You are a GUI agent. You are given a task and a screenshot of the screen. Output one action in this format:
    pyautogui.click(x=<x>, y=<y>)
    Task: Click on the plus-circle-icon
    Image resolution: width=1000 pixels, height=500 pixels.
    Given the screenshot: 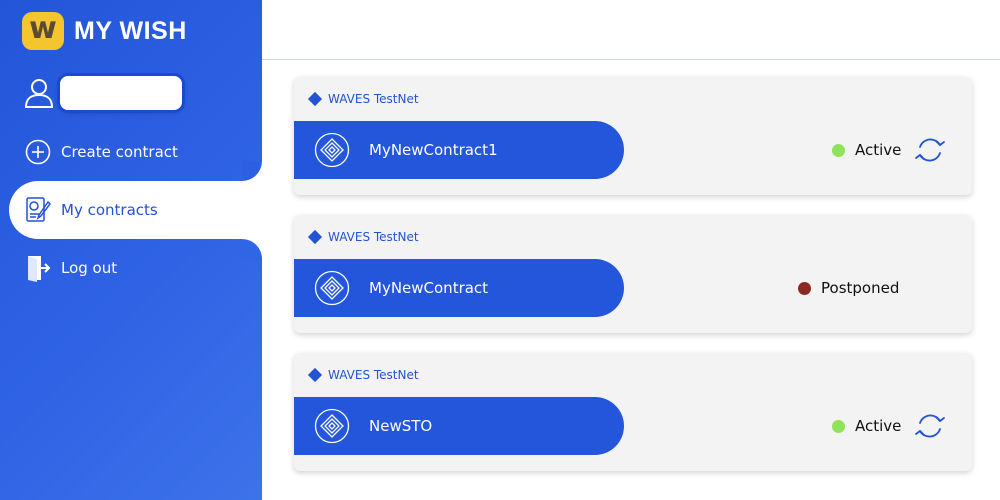 What is the action you would take?
    pyautogui.click(x=38, y=152)
    